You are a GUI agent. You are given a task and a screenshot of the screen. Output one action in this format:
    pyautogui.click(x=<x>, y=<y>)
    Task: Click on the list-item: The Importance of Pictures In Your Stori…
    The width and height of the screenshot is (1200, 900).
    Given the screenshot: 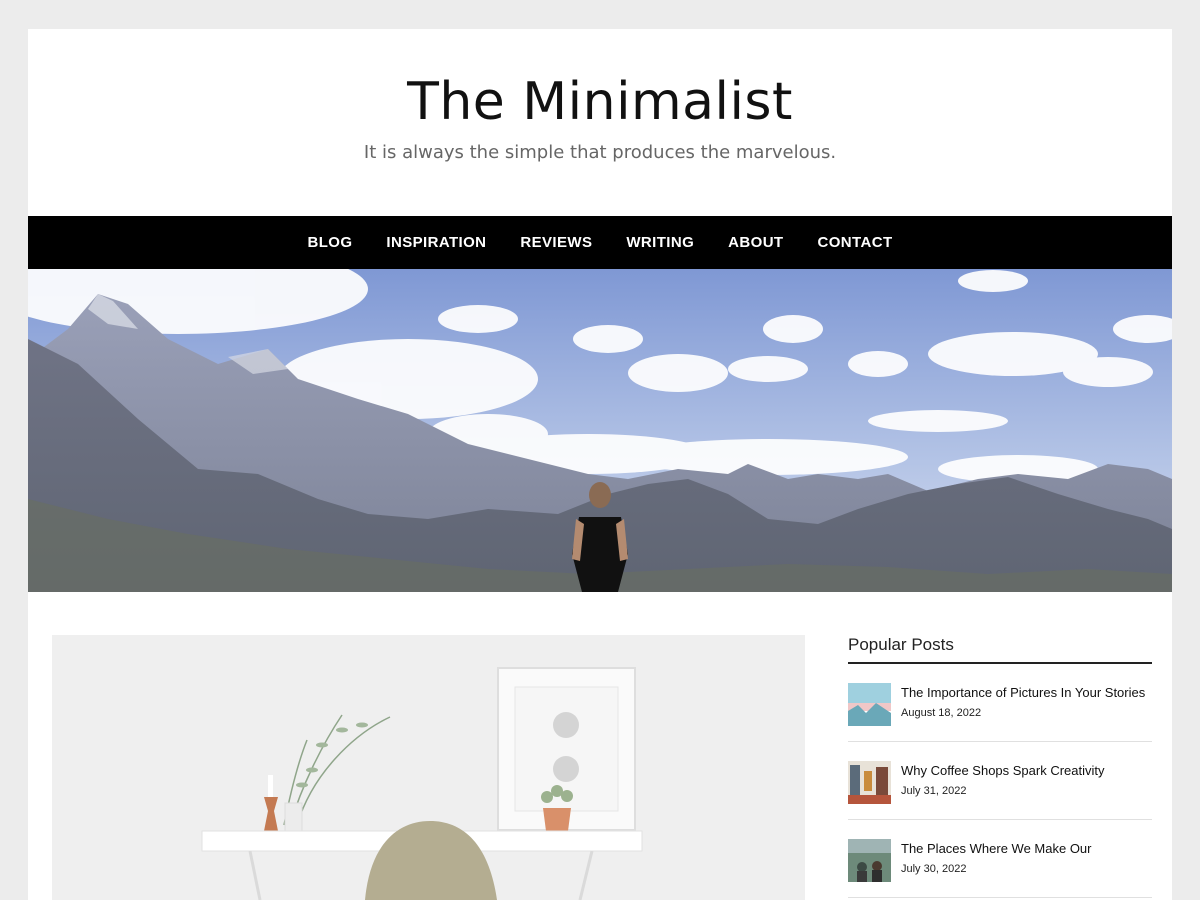 What is the action you would take?
    pyautogui.click(x=1000, y=703)
    